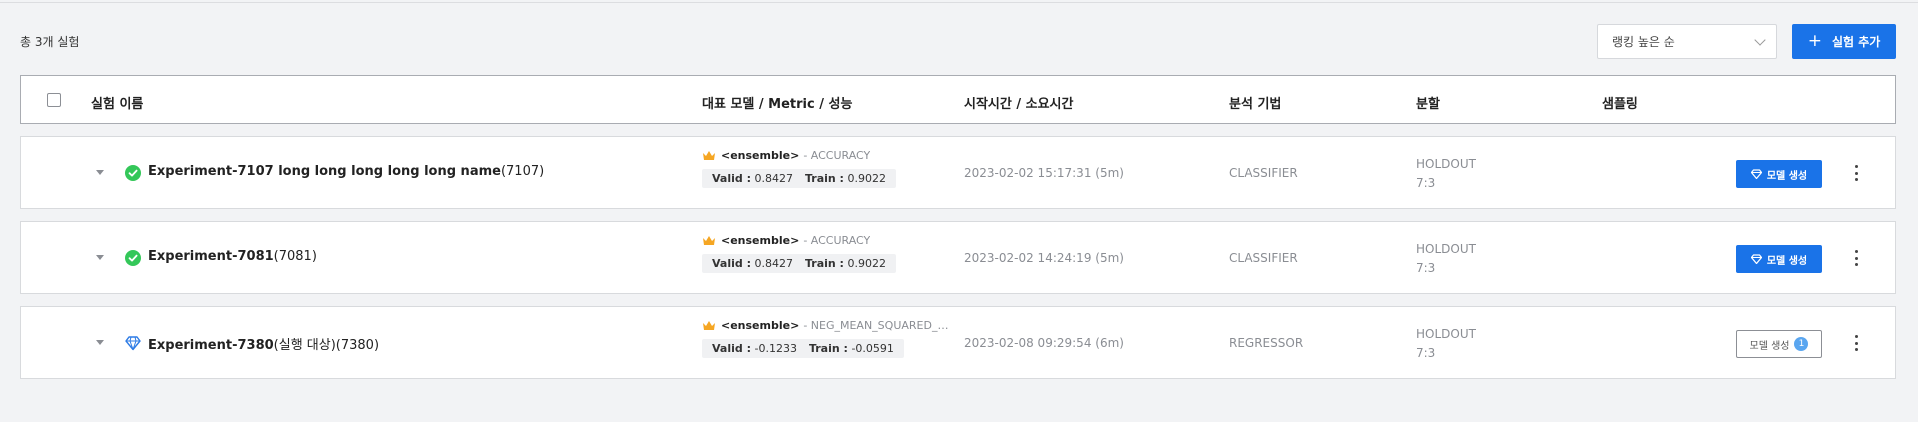 The image size is (1918, 422). Describe the element at coordinates (777, 102) in the screenshot. I see `column-model-metric: 대표 모델 / Metric / 성능` at that location.